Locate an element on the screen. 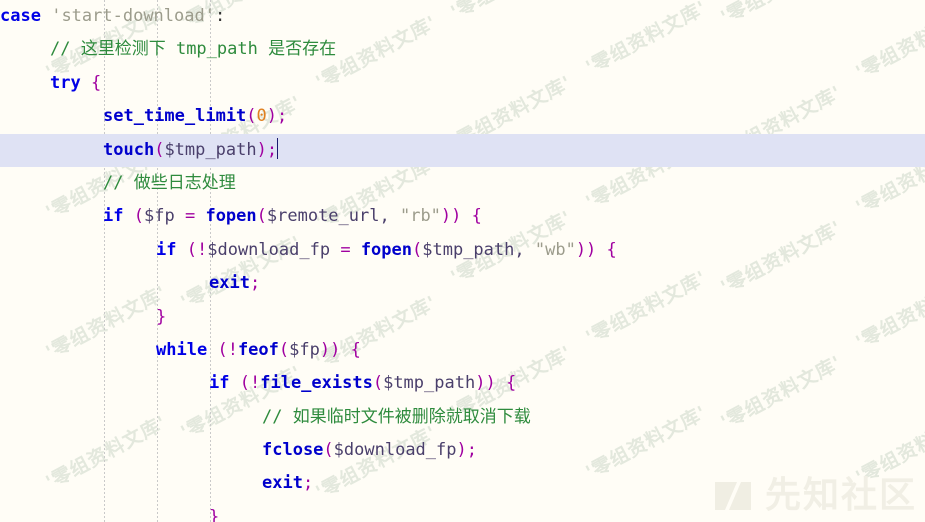 The image size is (925, 522). code-line-current: touch($tmp_path); is located at coordinates (462, 150).